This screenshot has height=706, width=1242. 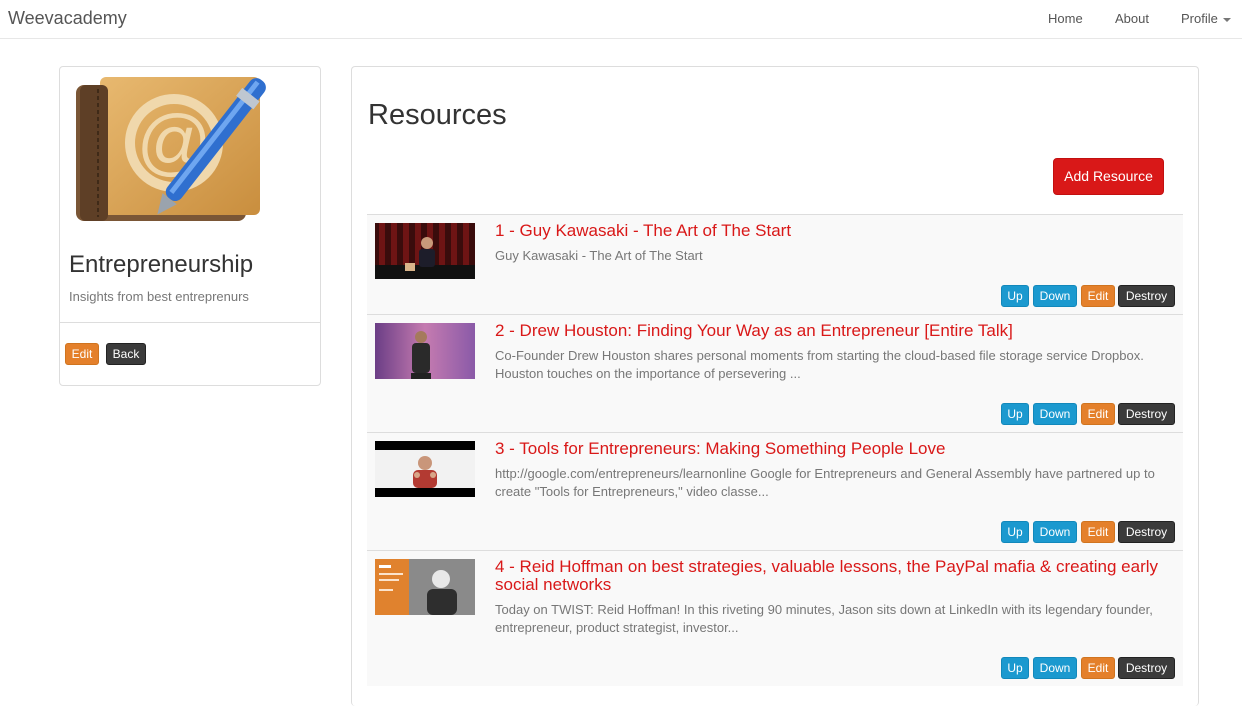 I want to click on back-button: Back, so click(x=126, y=354).